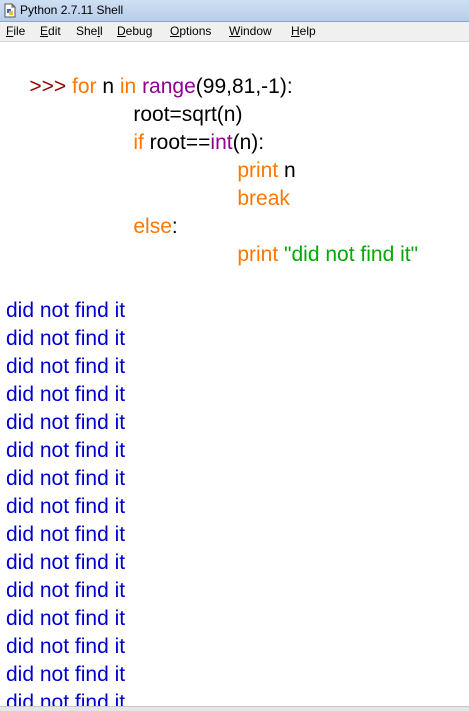 This screenshot has height=711, width=469. I want to click on menu-edit: Edit, so click(50, 31).